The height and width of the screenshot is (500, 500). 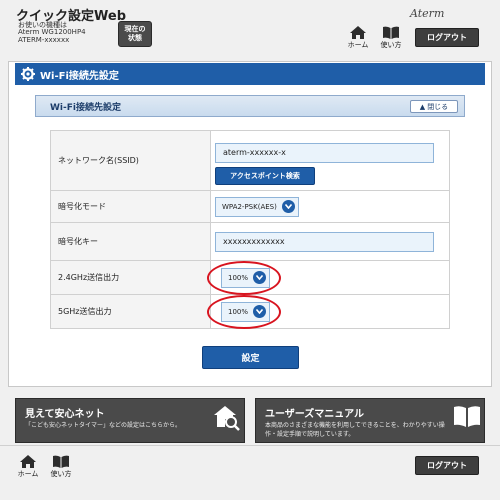 What do you see at coordinates (130, 206) in the screenshot?
I see `enc-mode-label: 暗号化モード` at bounding box center [130, 206].